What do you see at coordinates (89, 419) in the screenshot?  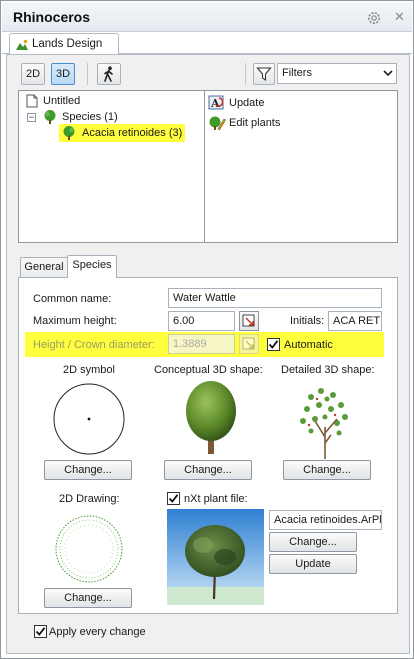 I see `symbol-2d-preview` at bounding box center [89, 419].